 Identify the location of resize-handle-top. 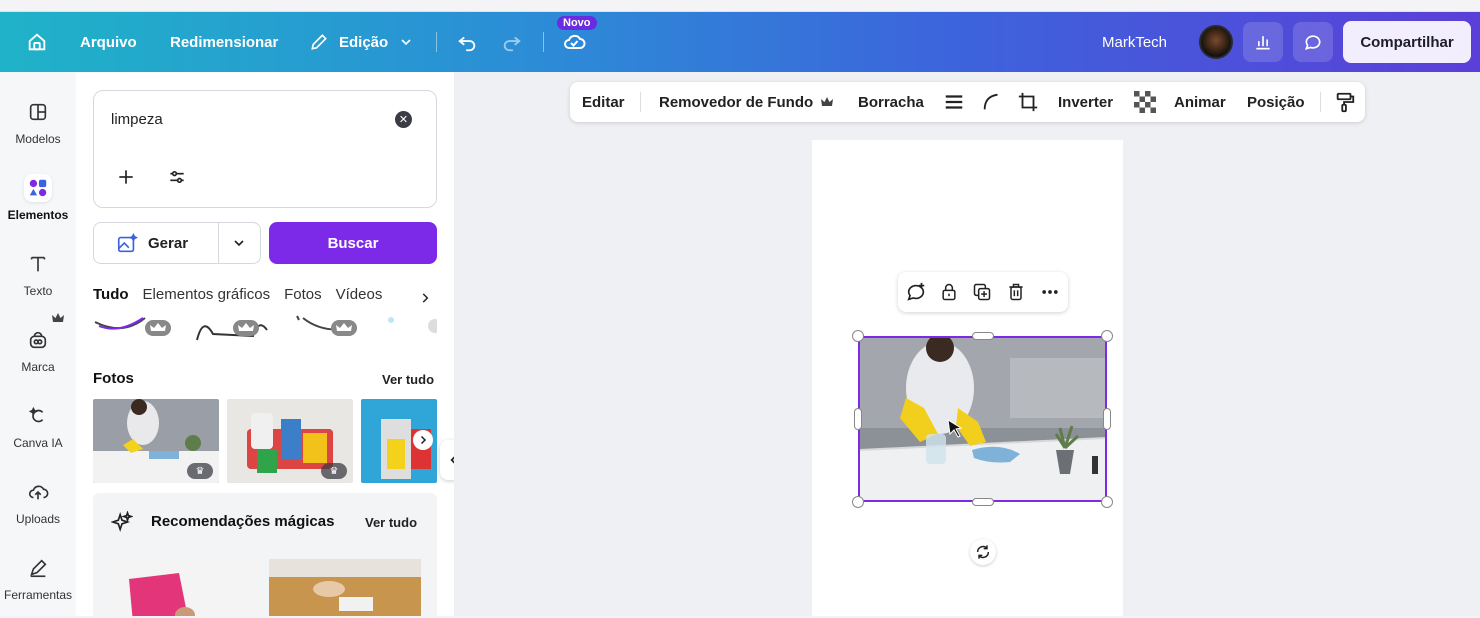
(983, 336).